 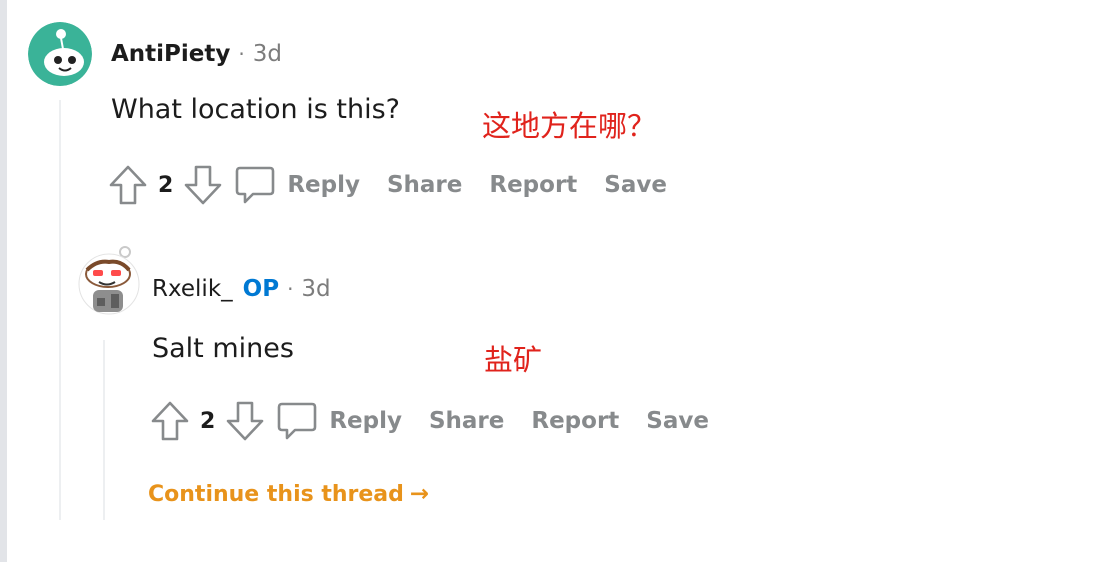 What do you see at coordinates (192, 289) in the screenshot?
I see `author-name: Rxelik_` at bounding box center [192, 289].